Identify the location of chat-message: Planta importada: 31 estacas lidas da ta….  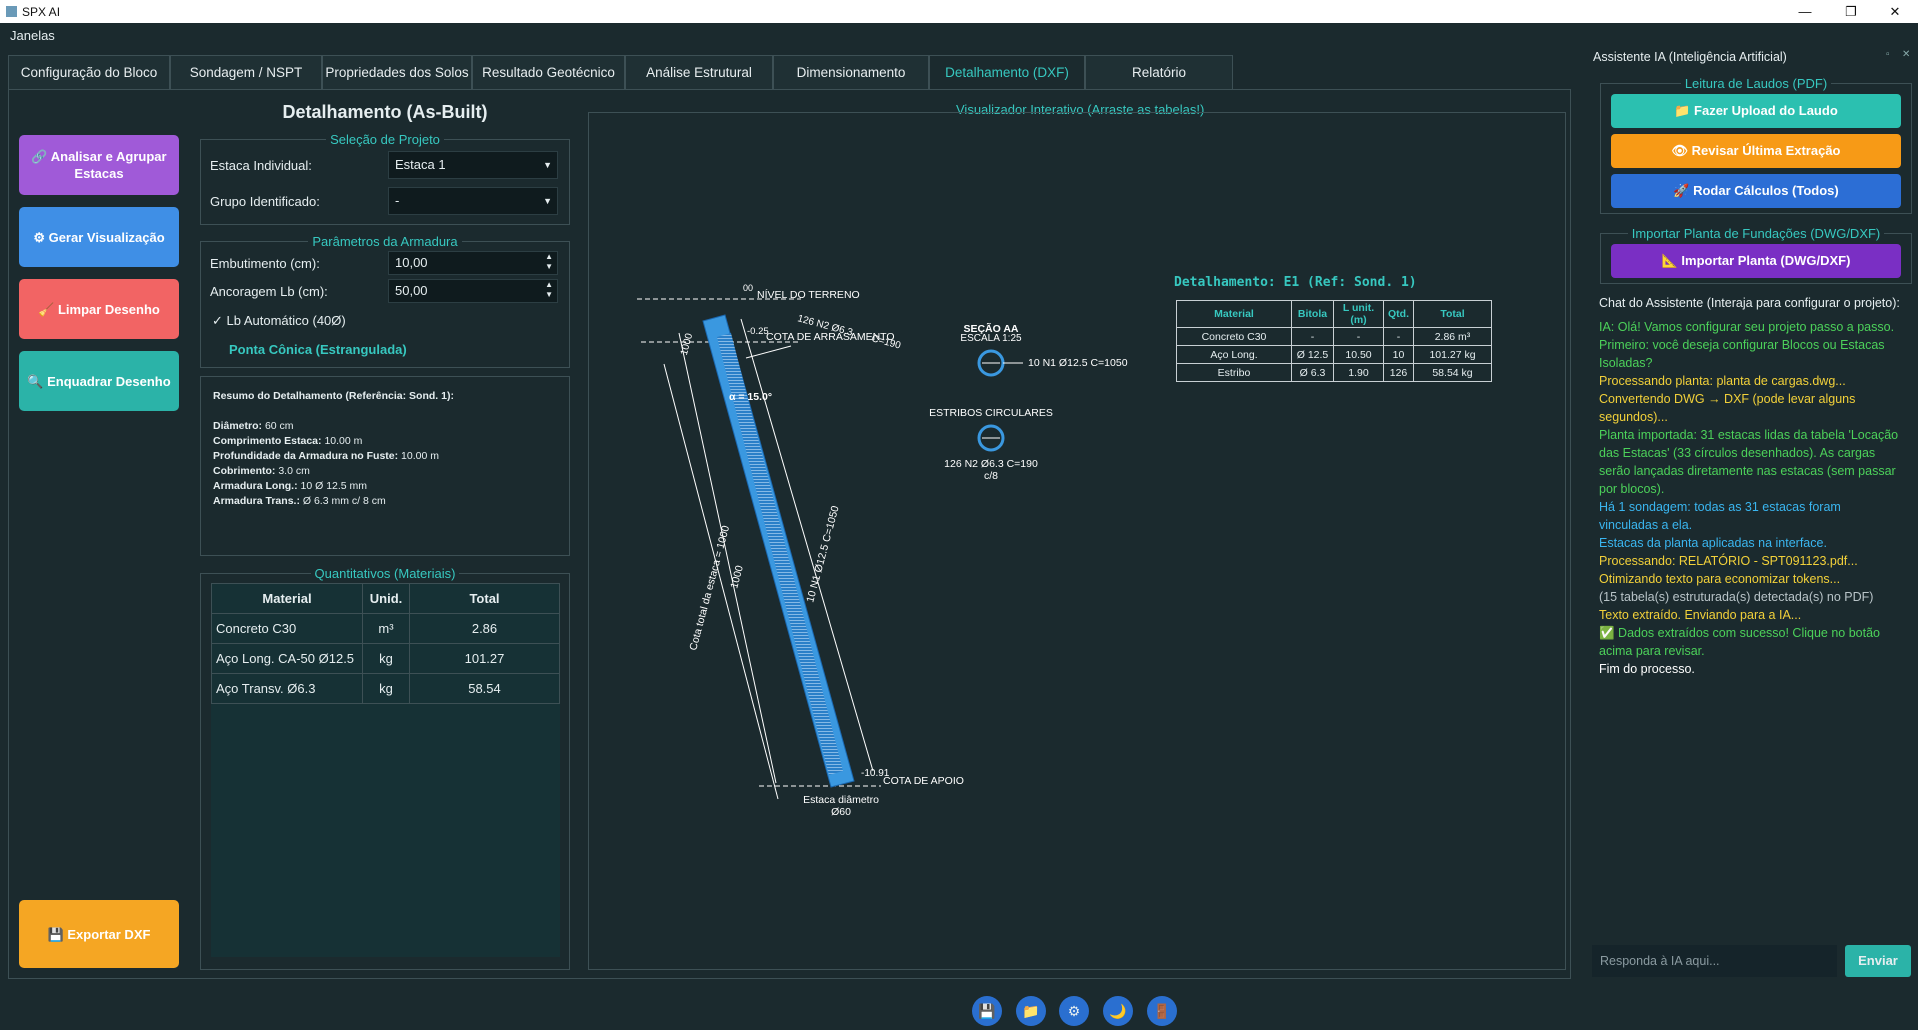
(1749, 462).